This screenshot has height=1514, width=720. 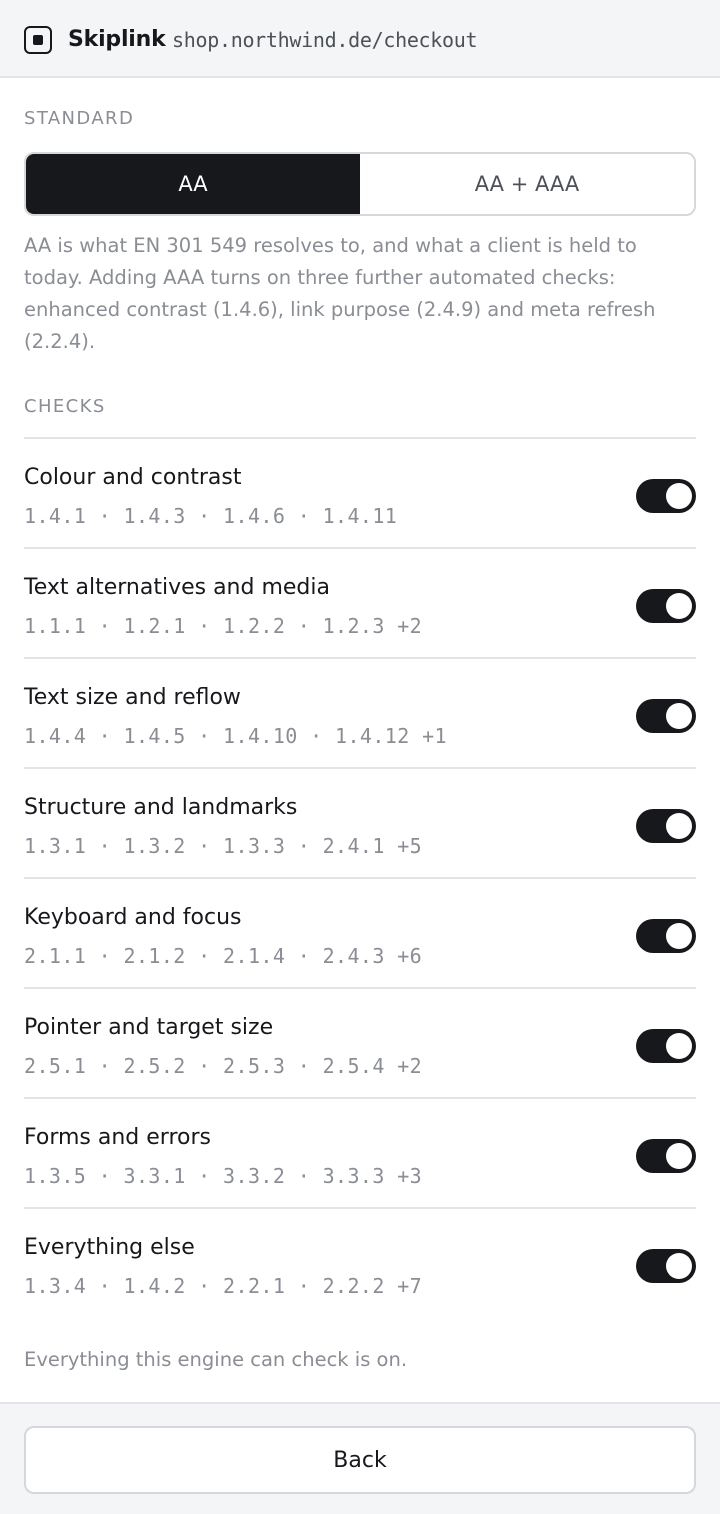 I want to click on check-toggle-keyboard-focus, so click(x=666, y=936).